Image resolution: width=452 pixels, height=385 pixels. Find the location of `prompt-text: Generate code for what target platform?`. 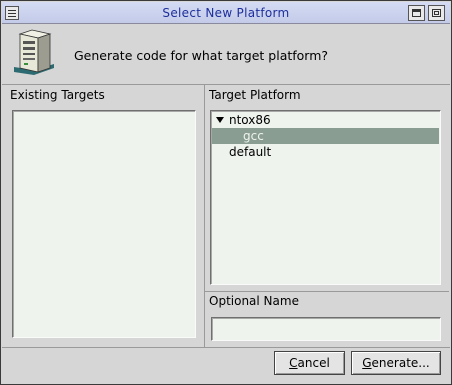

prompt-text: Generate code for what target platform? is located at coordinates (201, 55).